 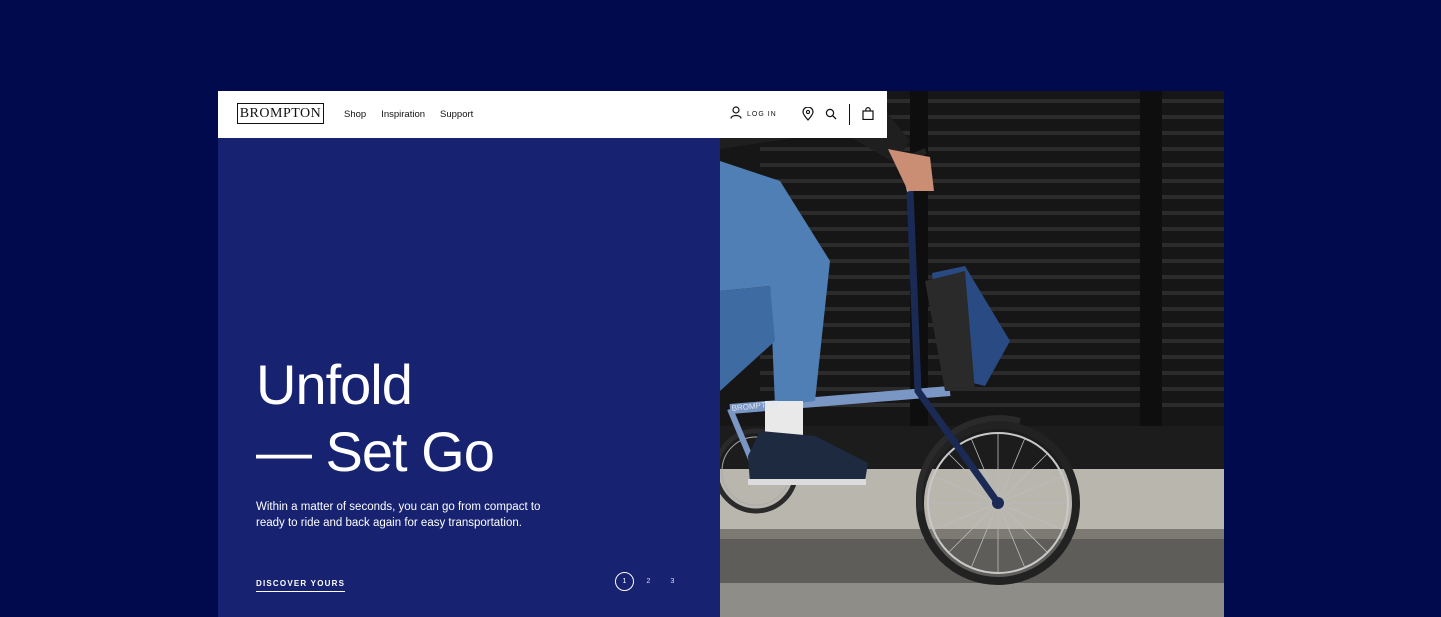 What do you see at coordinates (403, 114) in the screenshot?
I see `nav-link-inspiration: Inspiration` at bounding box center [403, 114].